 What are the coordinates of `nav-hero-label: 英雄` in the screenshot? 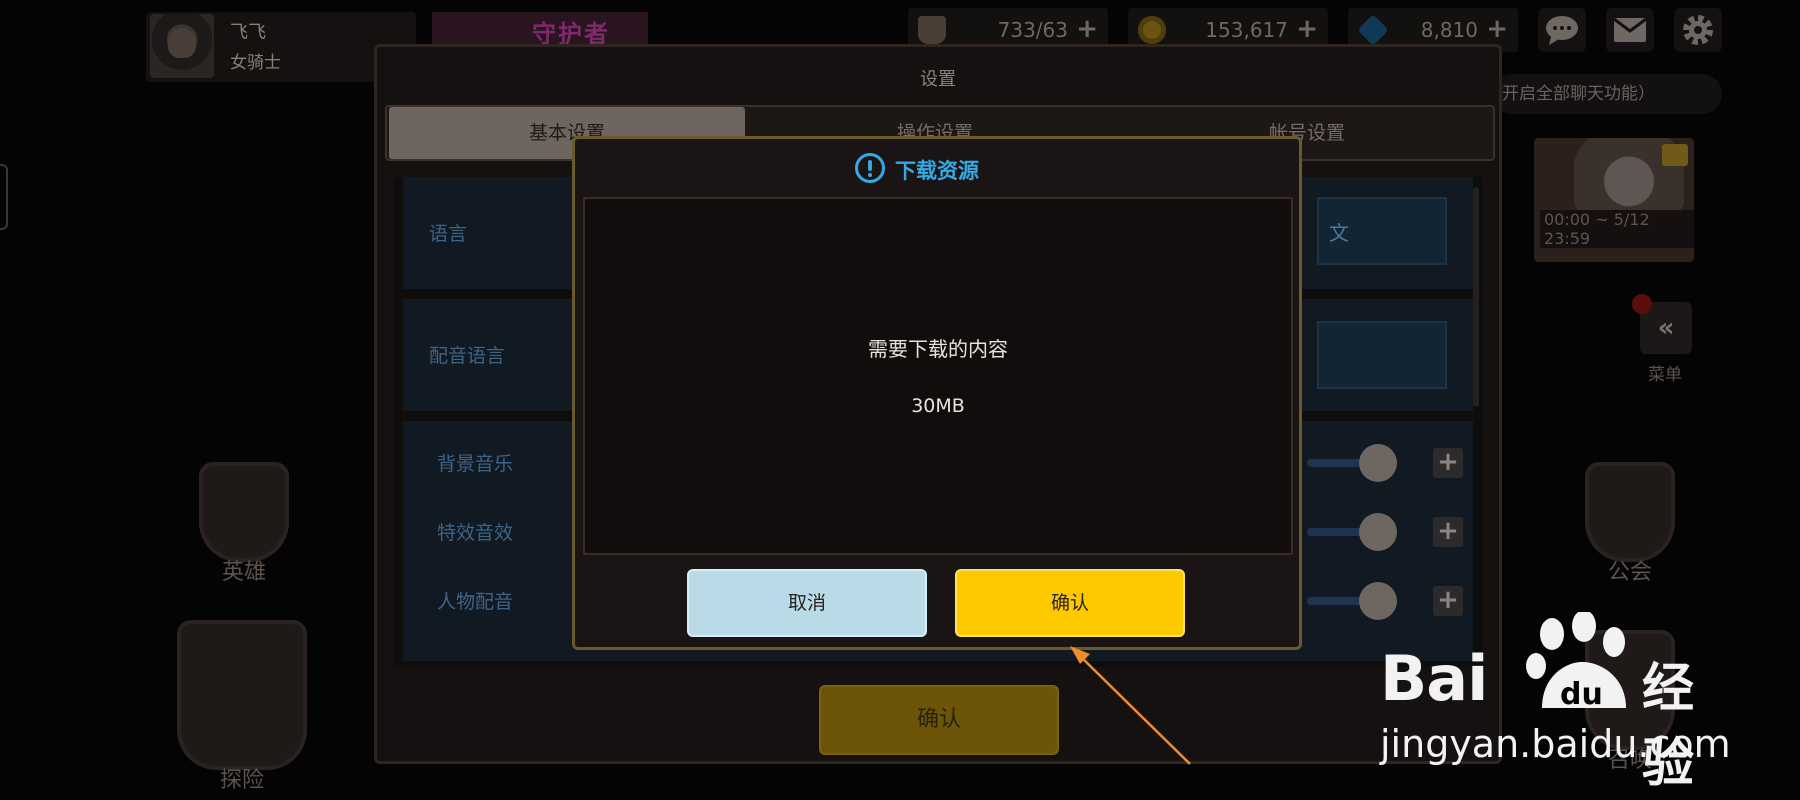 It's located at (243, 572).